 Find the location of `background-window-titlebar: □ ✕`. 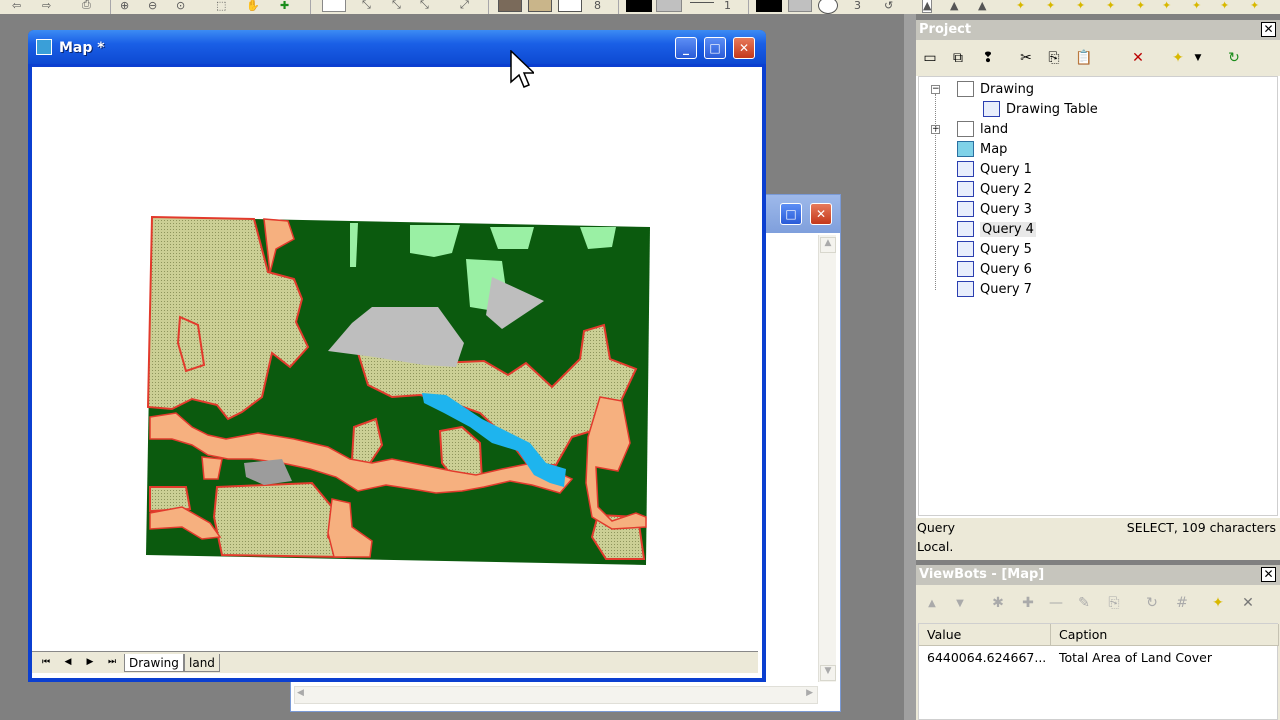

background-window-titlebar: □ ✕ is located at coordinates (803, 214).